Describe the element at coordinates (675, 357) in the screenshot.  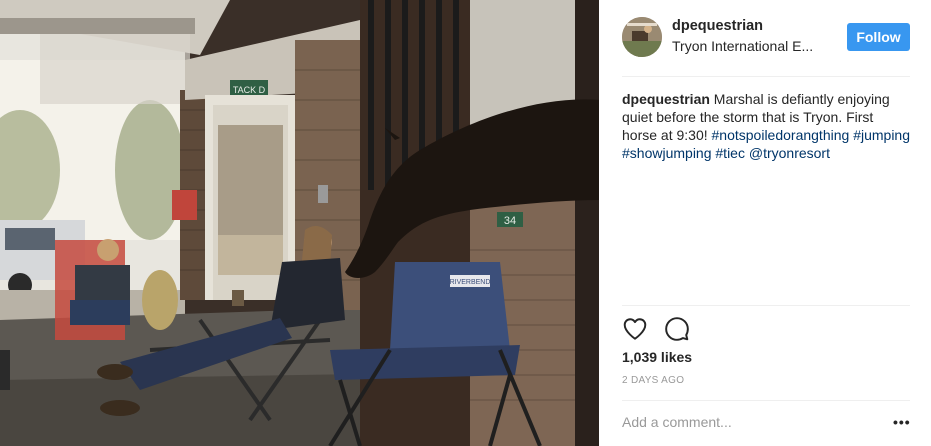
I see `likes-label: likes` at that location.